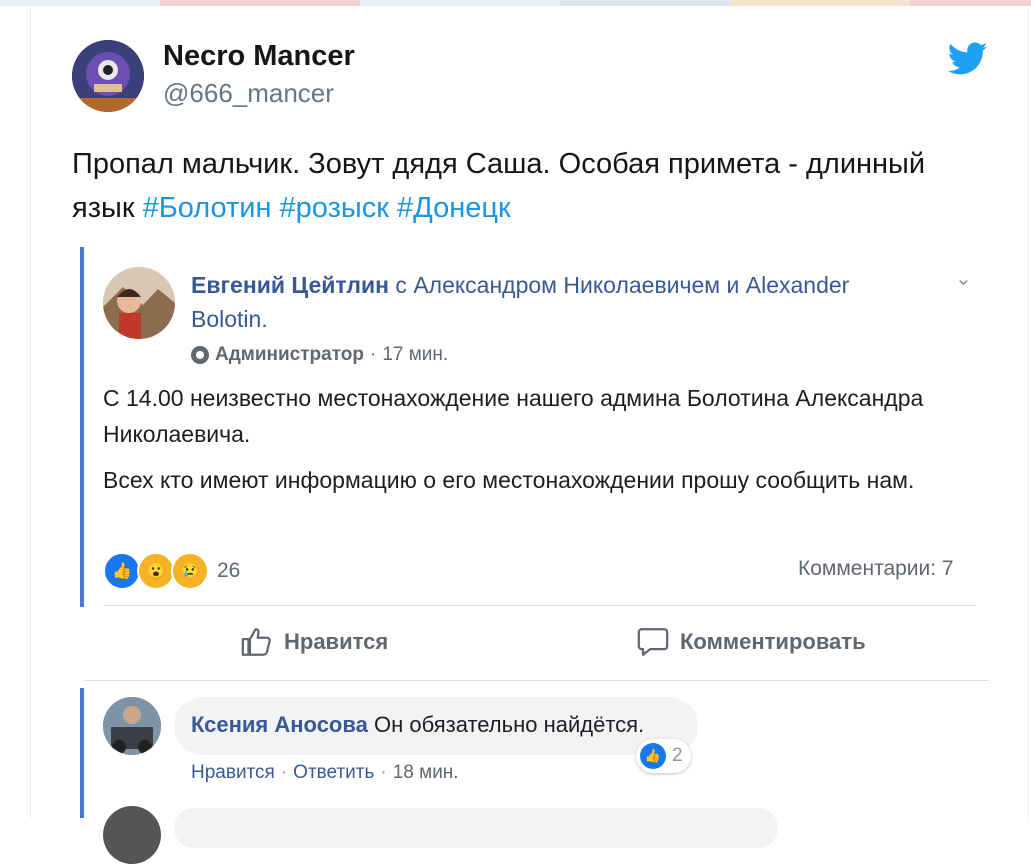  What do you see at coordinates (259, 56) in the screenshot?
I see `tweet-author-name: Necro Mancer` at bounding box center [259, 56].